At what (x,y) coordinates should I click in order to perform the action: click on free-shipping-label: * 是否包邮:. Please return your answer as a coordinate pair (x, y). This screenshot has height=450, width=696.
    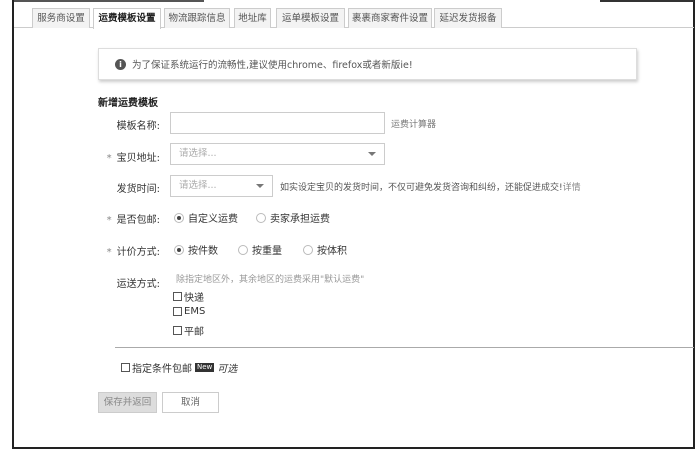
    Looking at the image, I should click on (125, 218).